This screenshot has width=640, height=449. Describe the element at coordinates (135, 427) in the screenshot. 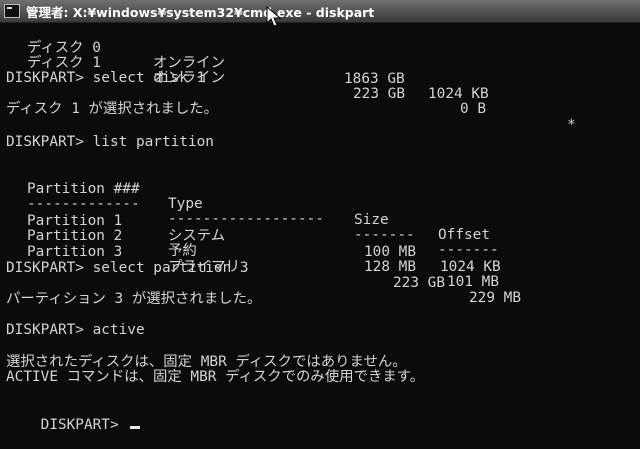

I see `text-cursor` at that location.